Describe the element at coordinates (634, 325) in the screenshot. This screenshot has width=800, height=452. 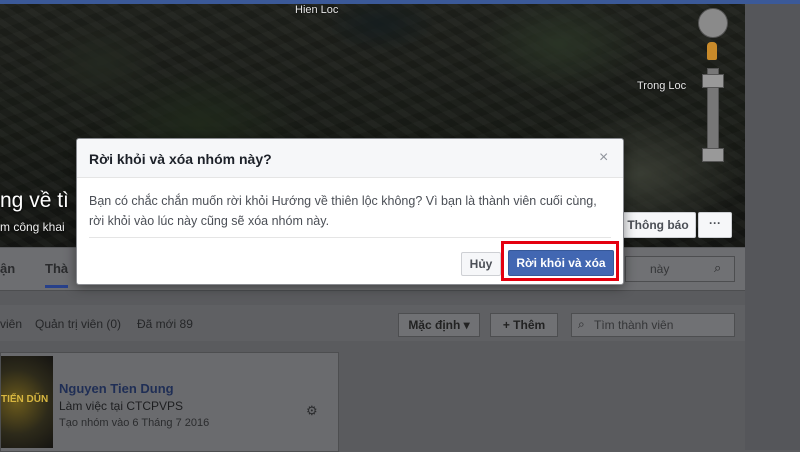
I see `search-placeholder: Tìm thành viên` at that location.